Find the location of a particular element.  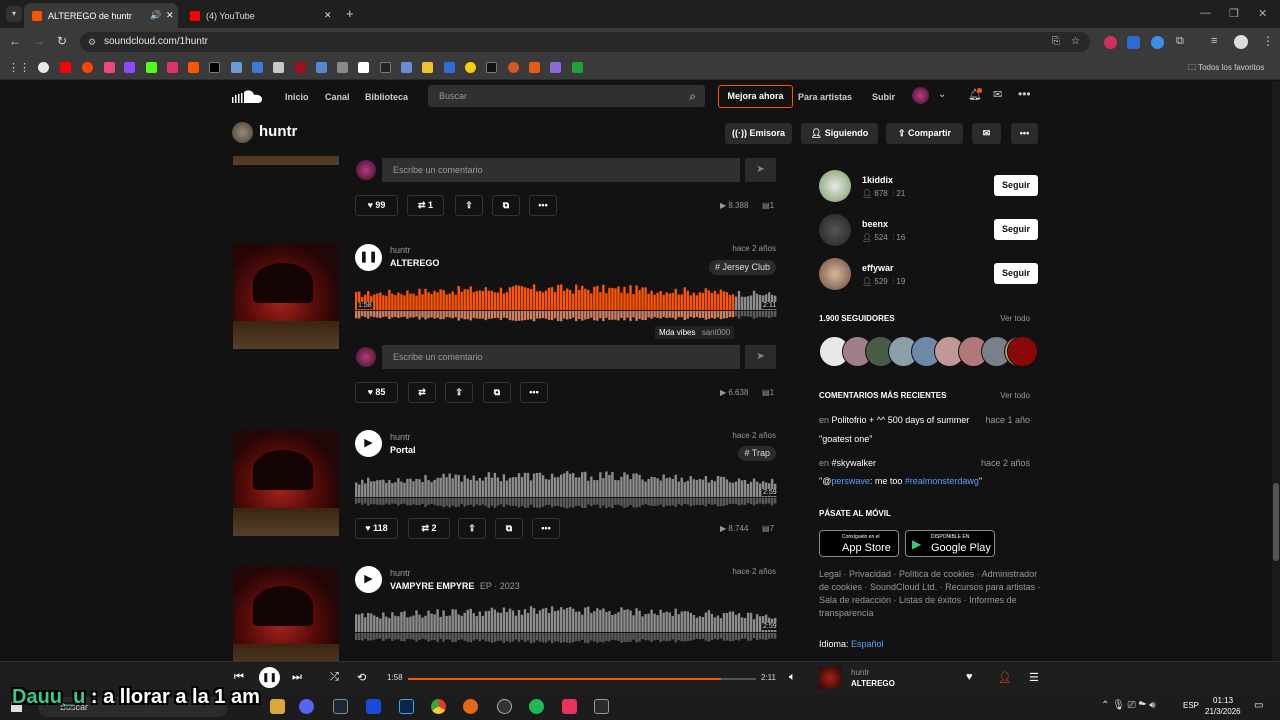

track-title: ALTEREGO is located at coordinates (414, 263).